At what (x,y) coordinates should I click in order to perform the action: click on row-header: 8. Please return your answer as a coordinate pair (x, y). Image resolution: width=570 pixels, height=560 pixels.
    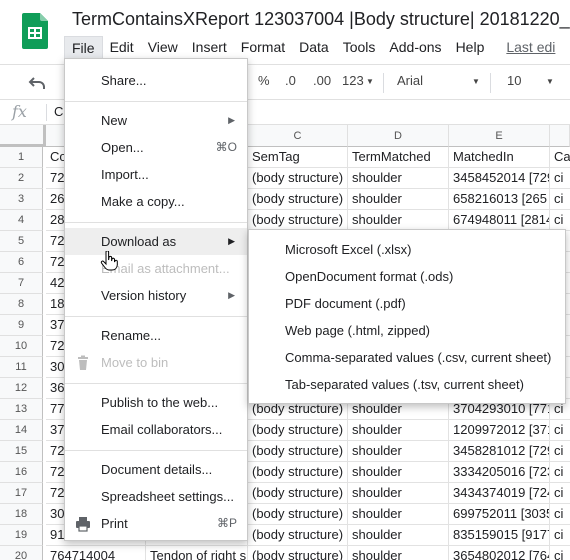
    Looking at the image, I should click on (21, 304).